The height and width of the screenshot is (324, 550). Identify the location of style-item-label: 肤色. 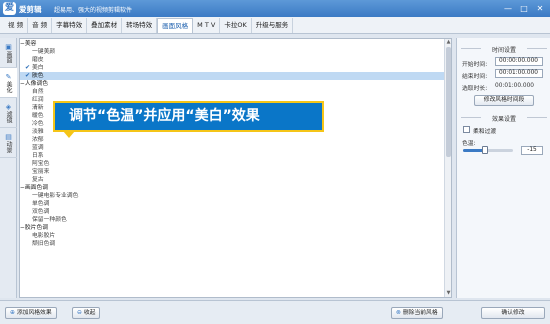
(38, 76).